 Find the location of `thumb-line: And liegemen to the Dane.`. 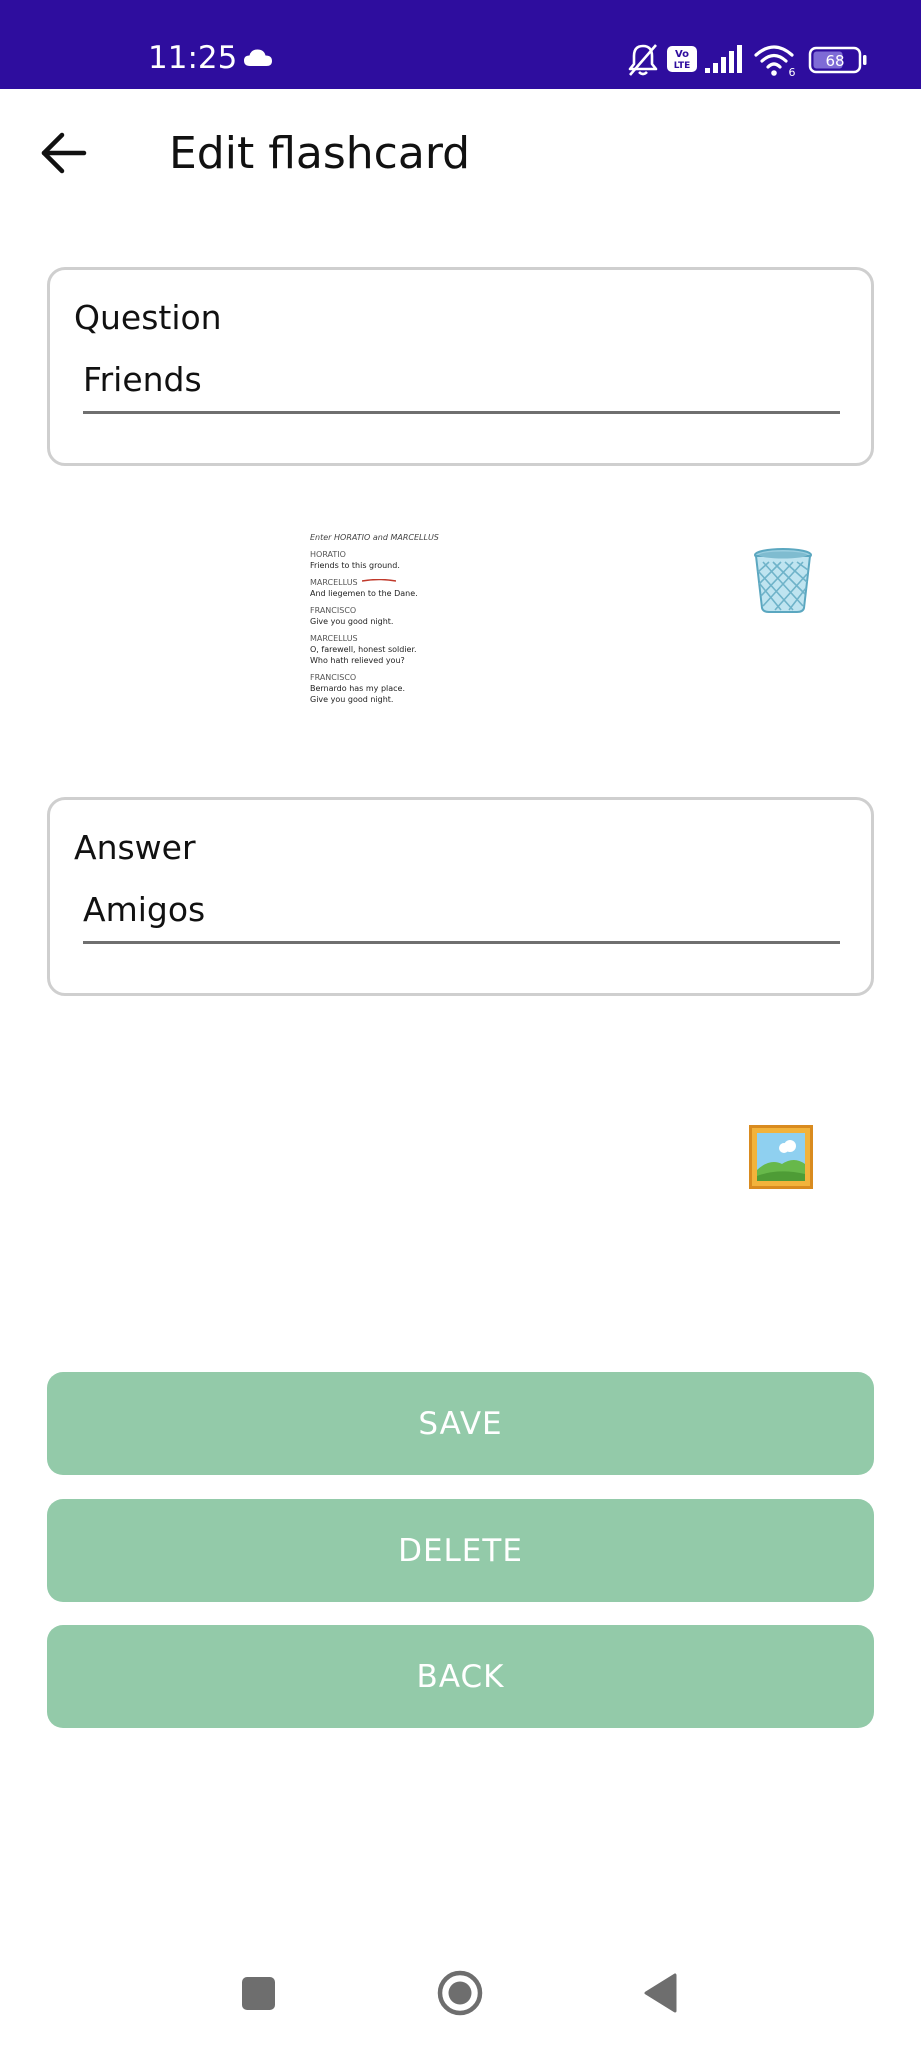

thumb-line: And liegemen to the Dane. is located at coordinates (364, 593).